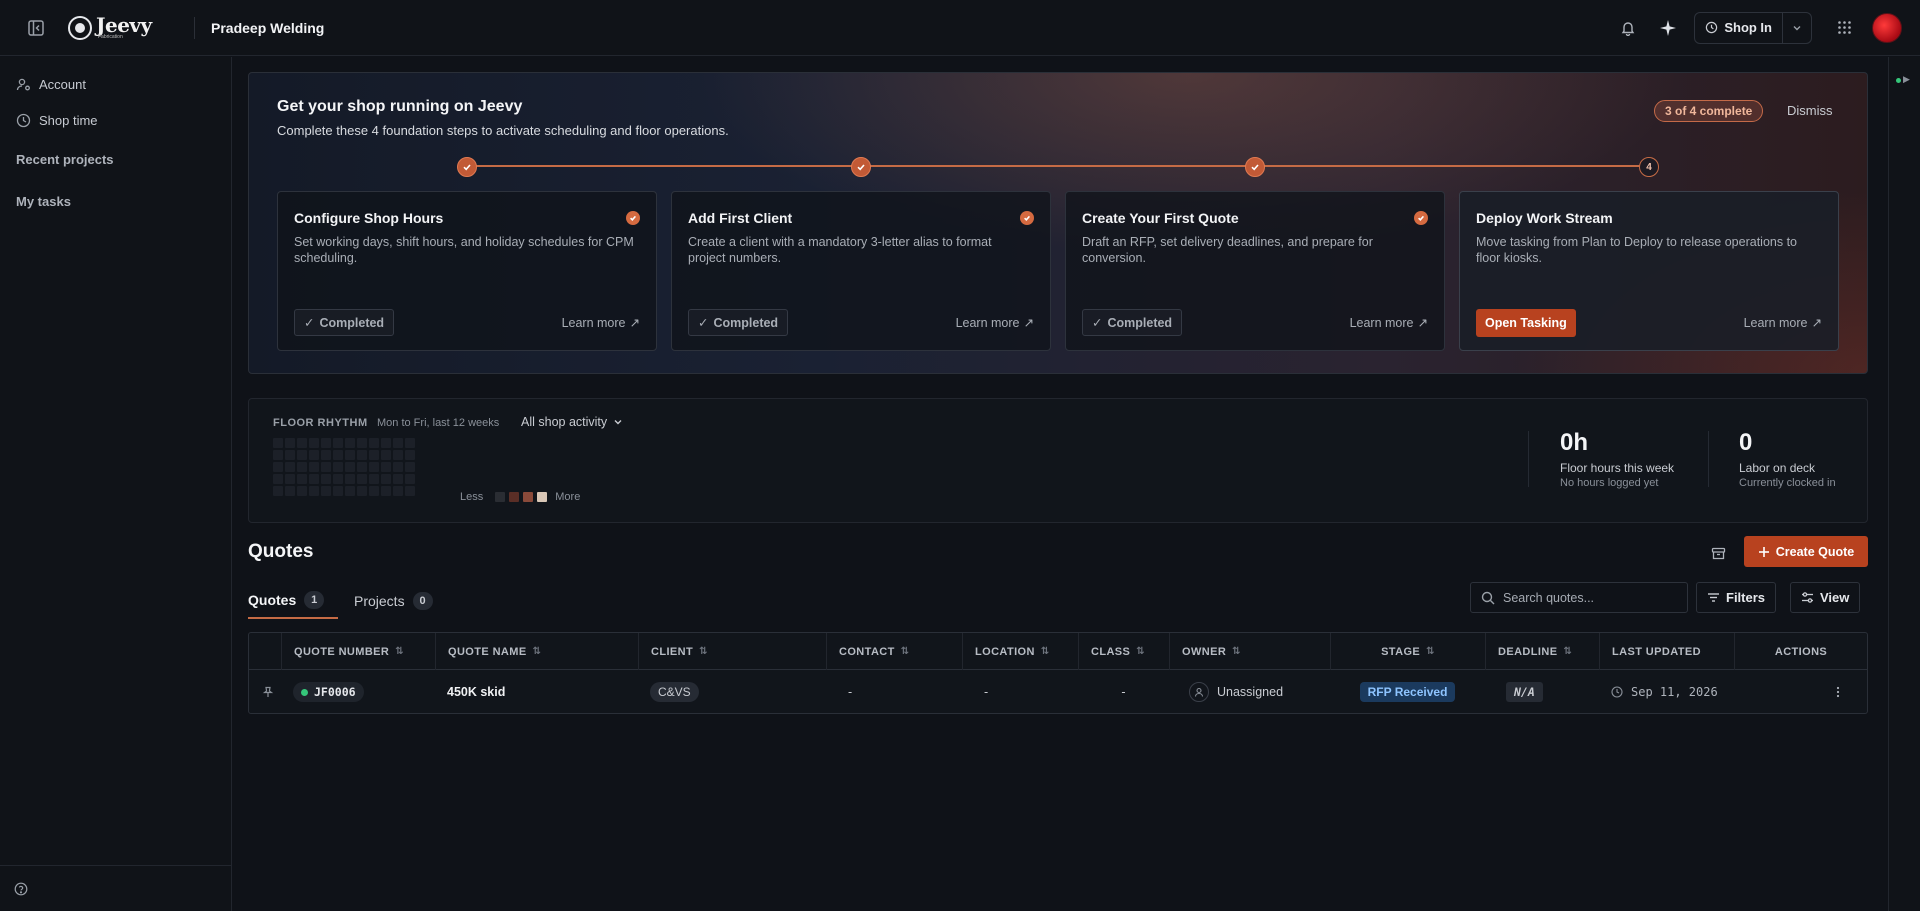 The image size is (1920, 911). I want to click on owner-cell: Unassigned, so click(1226, 692).